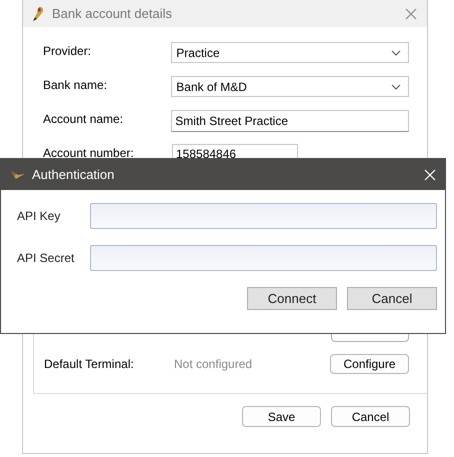  What do you see at coordinates (74, 174) in the screenshot?
I see `dialog-title: Authentication` at bounding box center [74, 174].